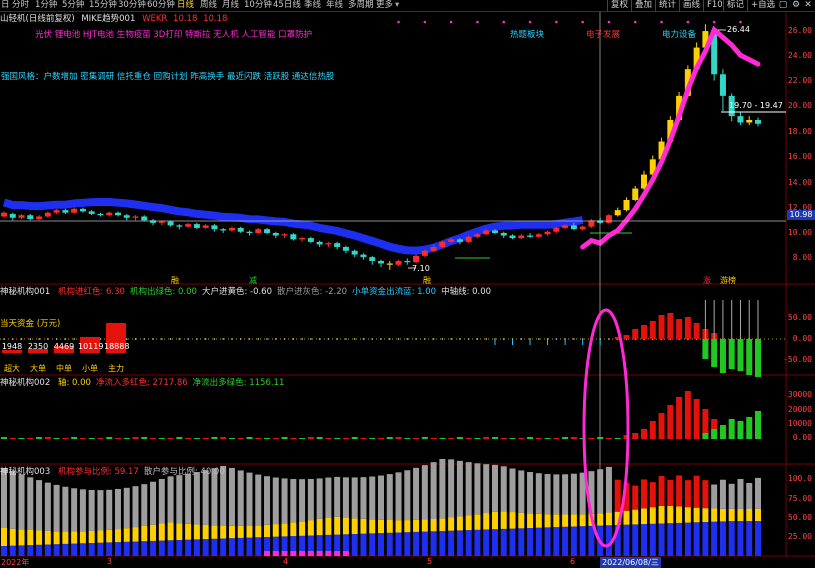 Image resolution: width=815 pixels, height=568 pixels. What do you see at coordinates (749, 357) in the screenshot?
I see `pane1-green-bar` at bounding box center [749, 357].